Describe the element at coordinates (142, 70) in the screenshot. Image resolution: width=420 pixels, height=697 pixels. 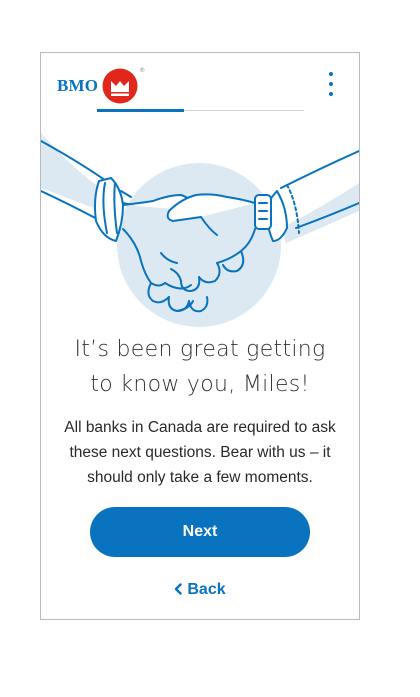
I see `registered-mark: ®` at that location.